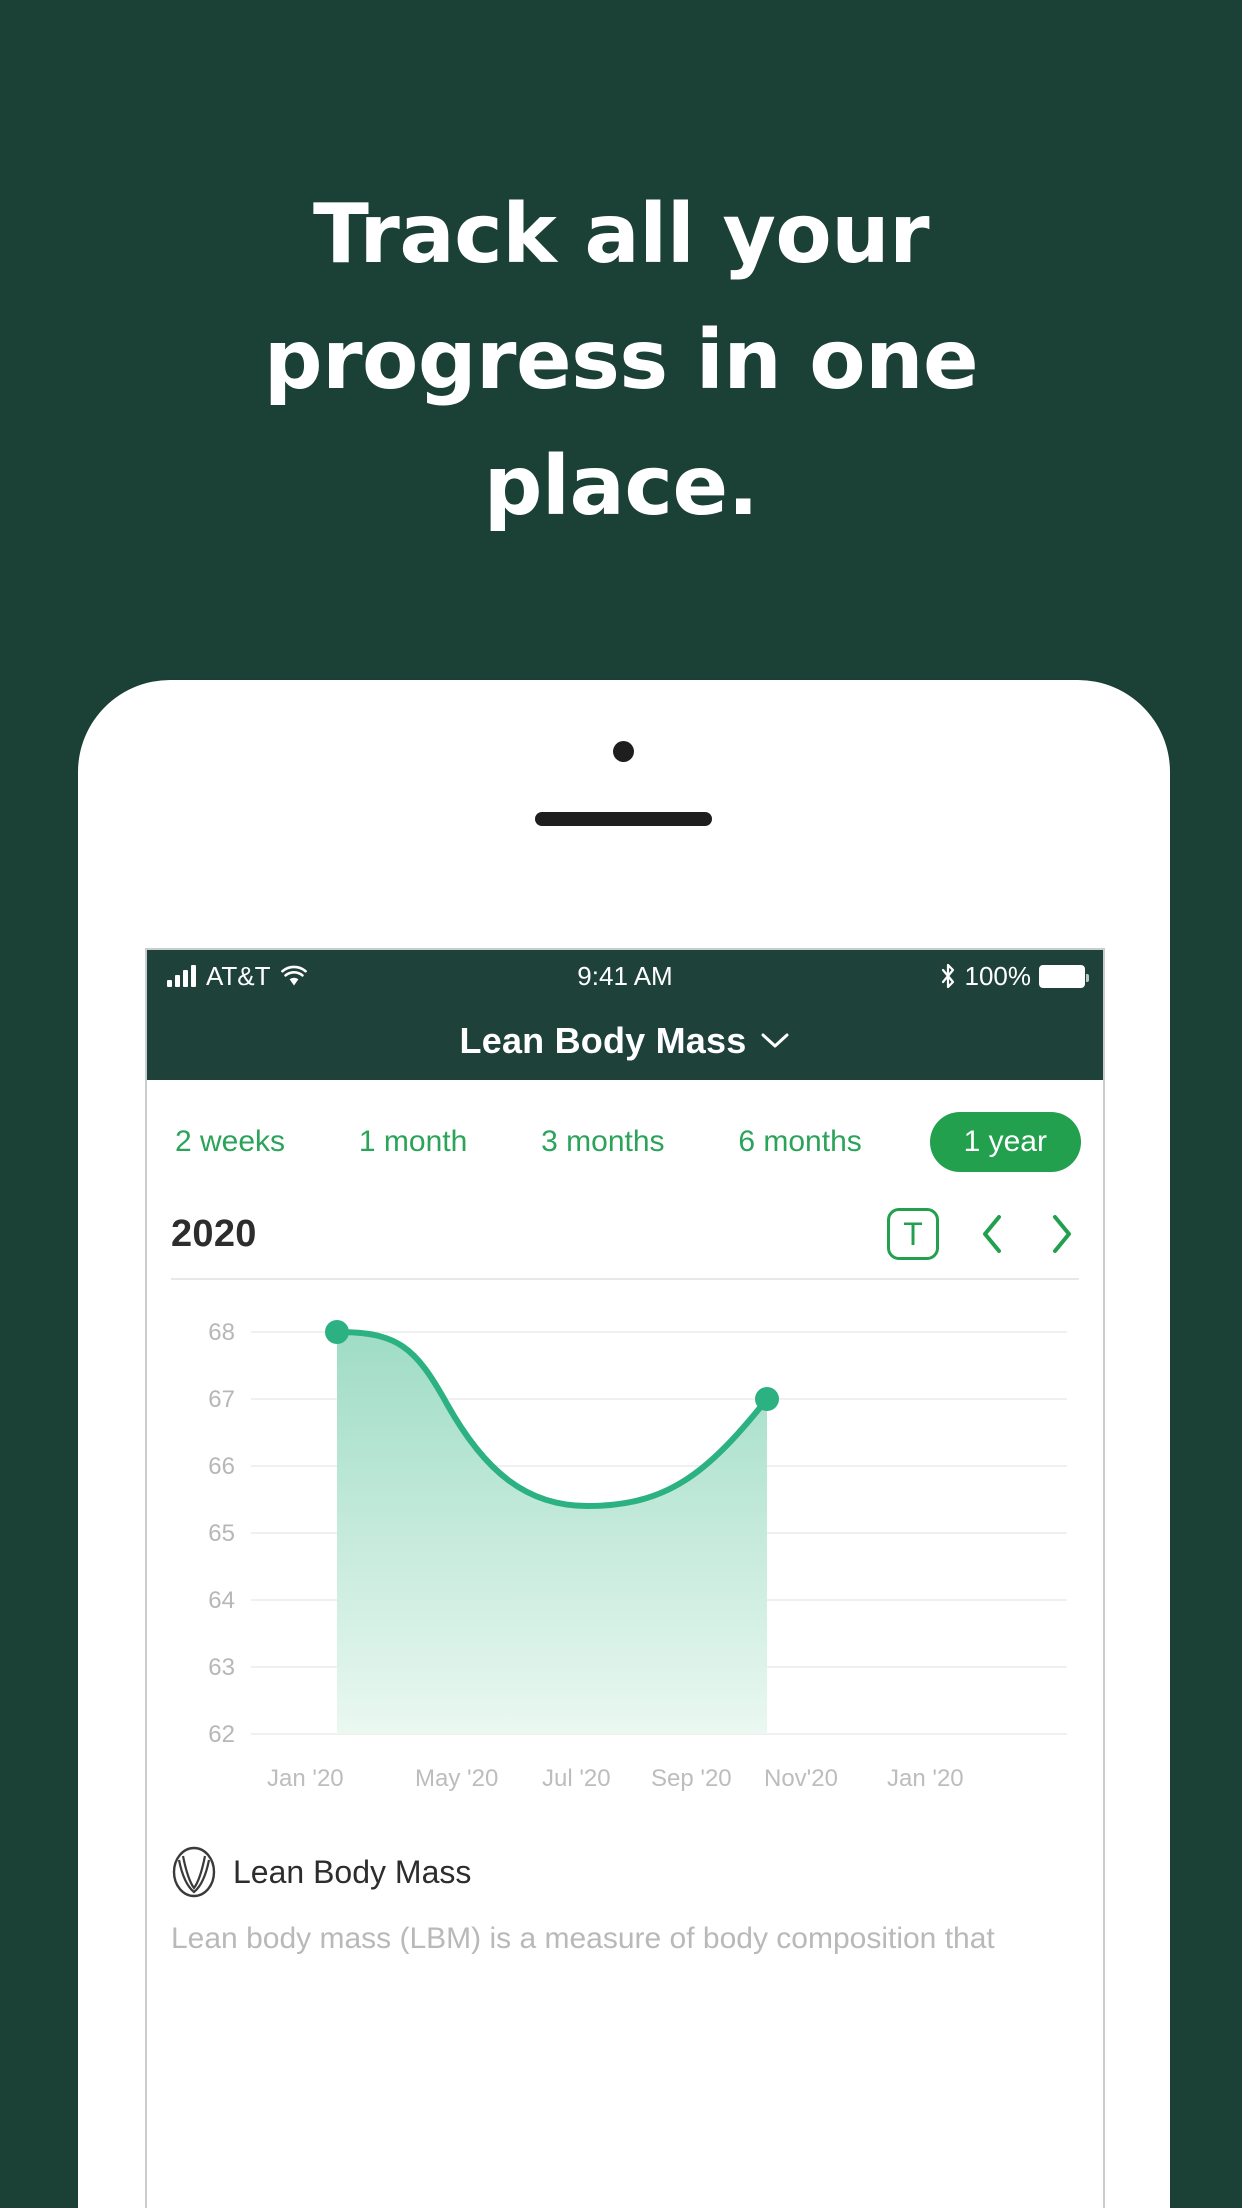 This screenshot has height=2208, width=1242. Describe the element at coordinates (948, 976) in the screenshot. I see `bluetooth-icon` at that location.